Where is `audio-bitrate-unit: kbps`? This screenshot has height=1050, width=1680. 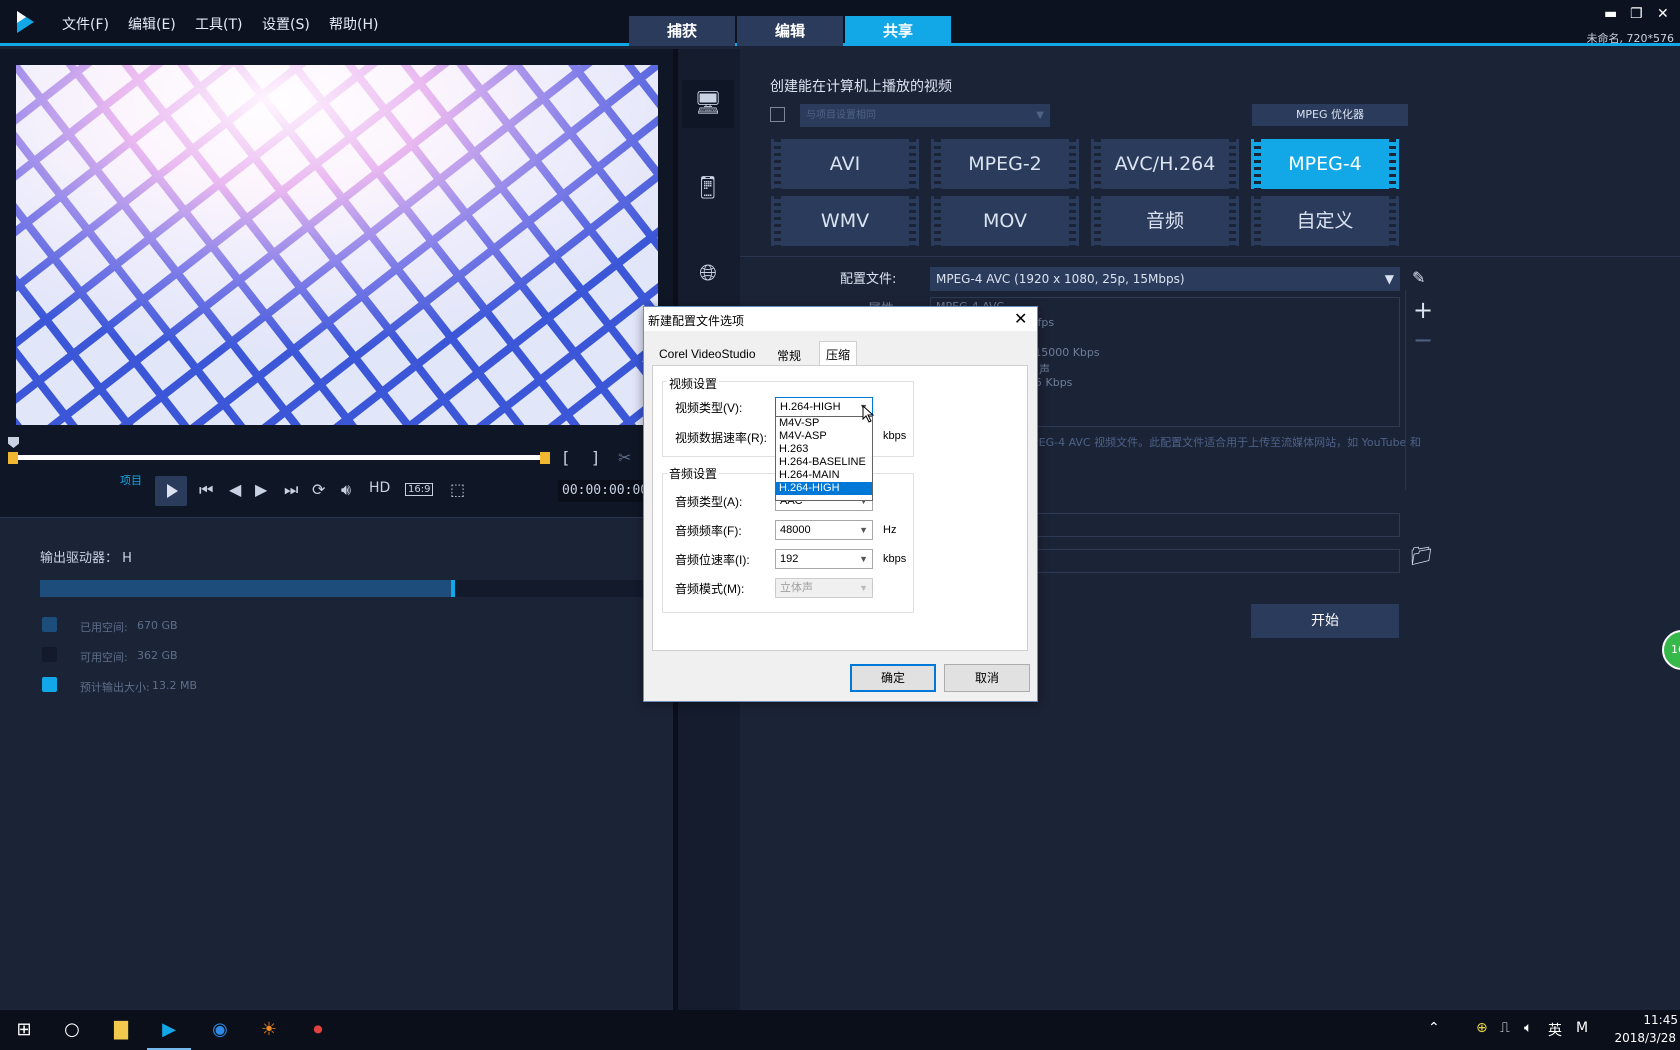 audio-bitrate-unit: kbps is located at coordinates (895, 559).